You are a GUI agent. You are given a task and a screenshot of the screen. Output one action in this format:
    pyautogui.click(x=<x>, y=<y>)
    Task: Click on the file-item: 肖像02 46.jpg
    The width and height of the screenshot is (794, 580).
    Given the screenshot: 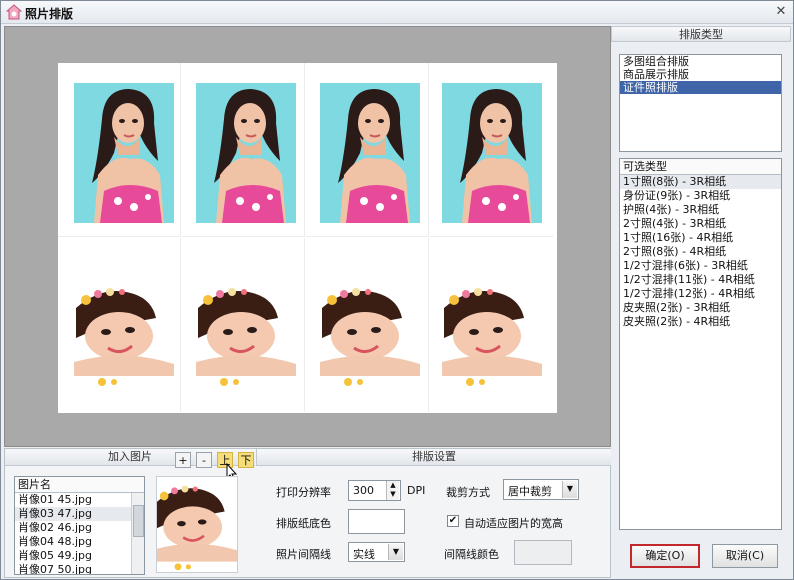 What is the action you would take?
    pyautogui.click(x=79, y=528)
    